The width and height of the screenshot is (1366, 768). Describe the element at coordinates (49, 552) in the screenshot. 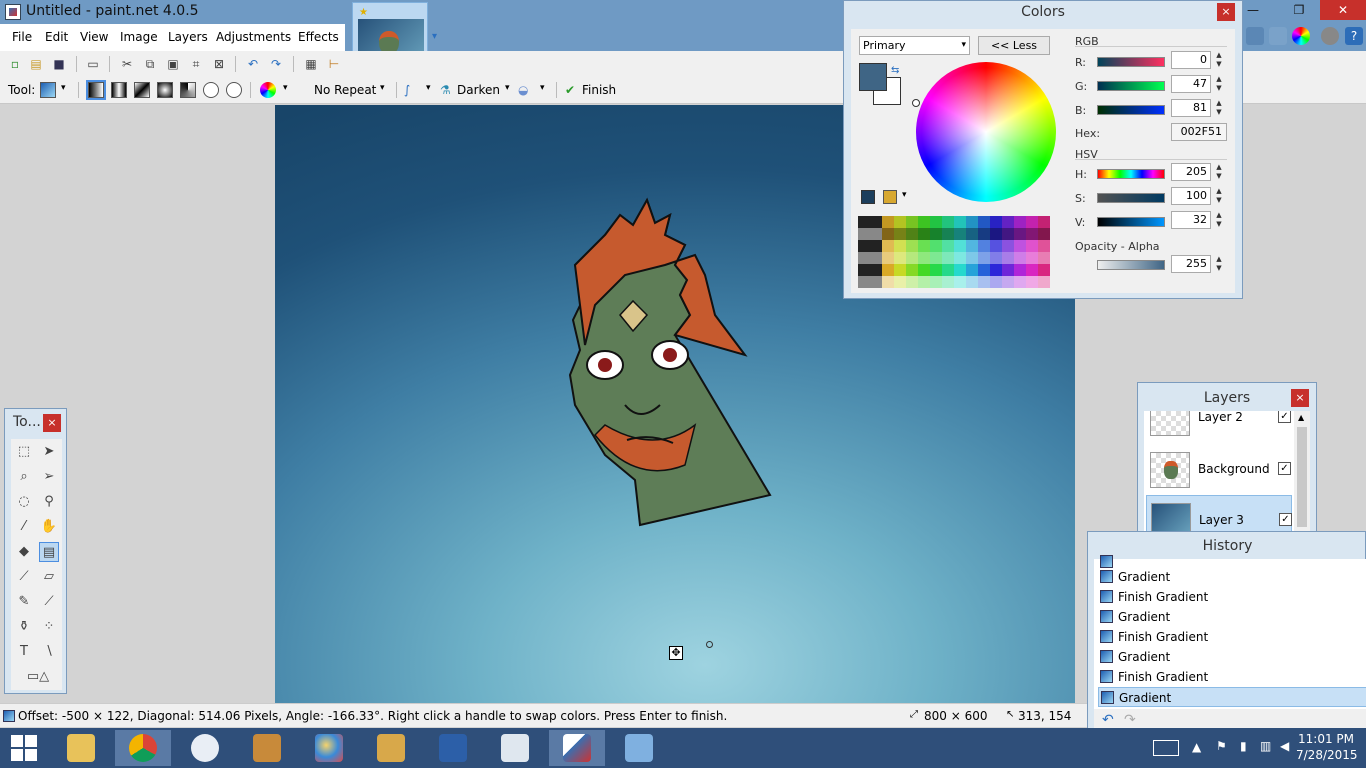

I see `gradient-tool-icon: ▤` at that location.